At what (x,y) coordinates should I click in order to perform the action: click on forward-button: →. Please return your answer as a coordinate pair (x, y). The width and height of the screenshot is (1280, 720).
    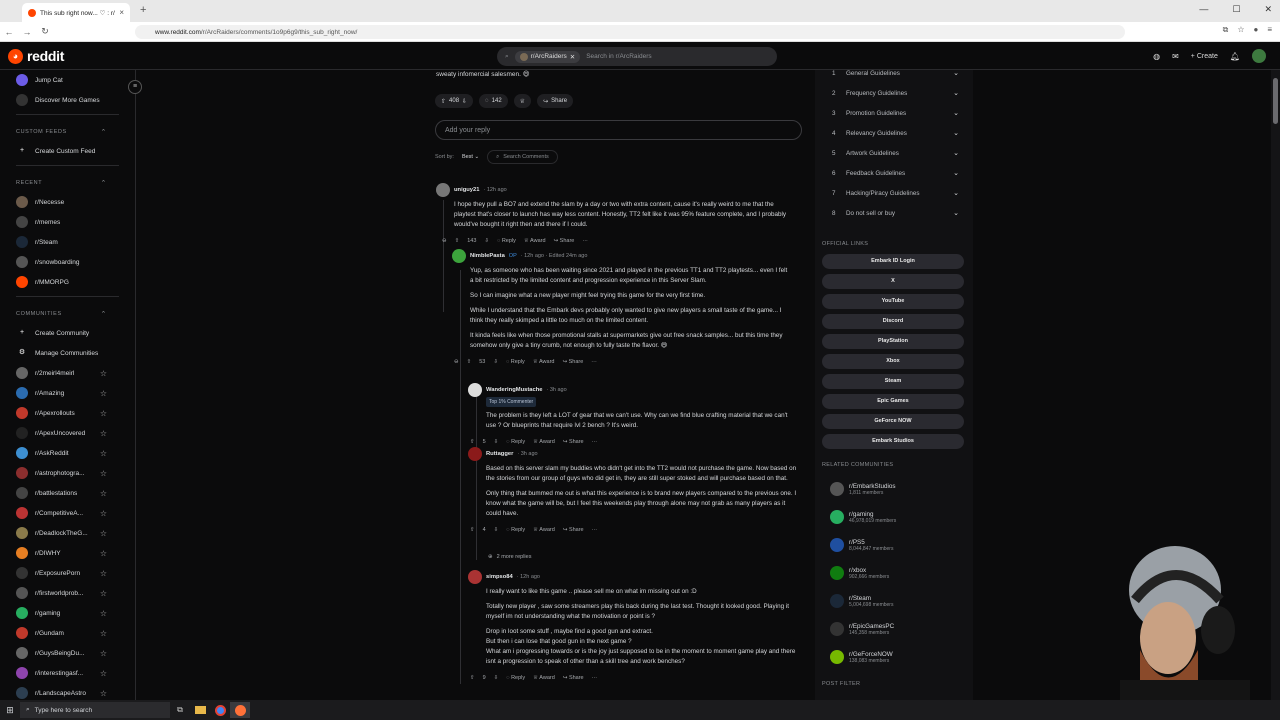
    Looking at the image, I should click on (27, 32).